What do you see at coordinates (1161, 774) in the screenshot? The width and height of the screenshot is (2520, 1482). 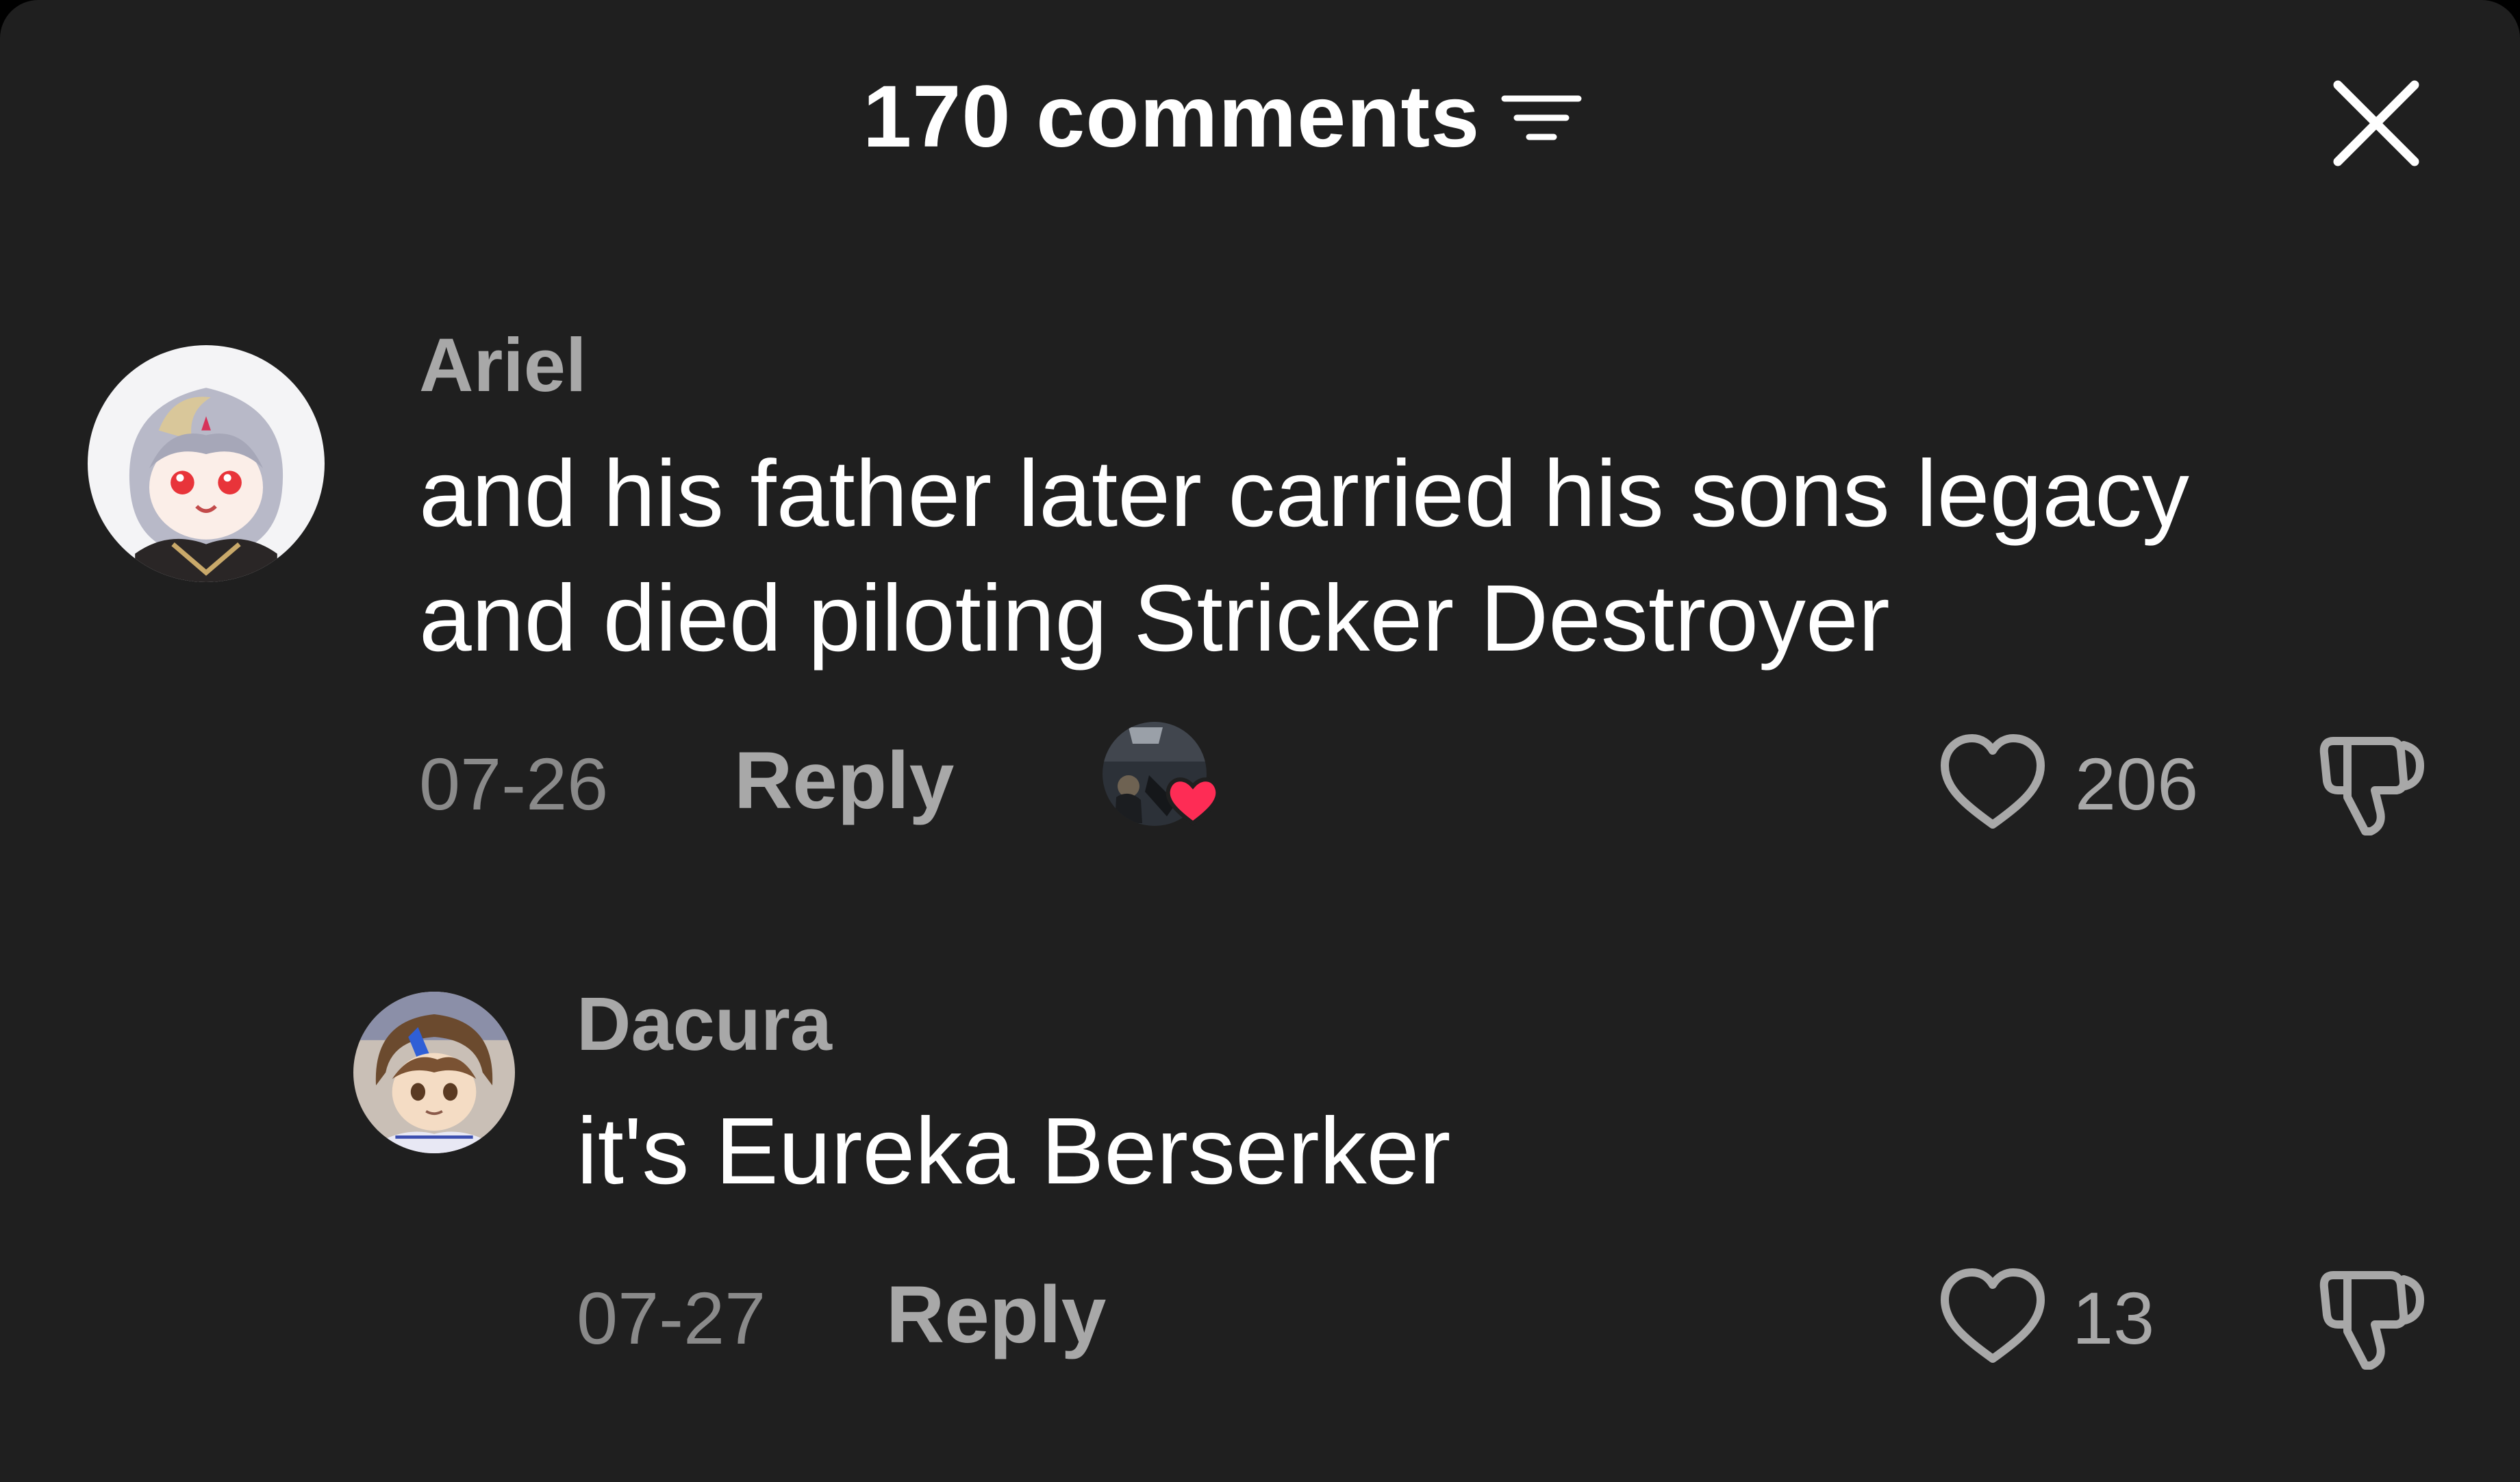 I see `creator-avatar-icon` at bounding box center [1161, 774].